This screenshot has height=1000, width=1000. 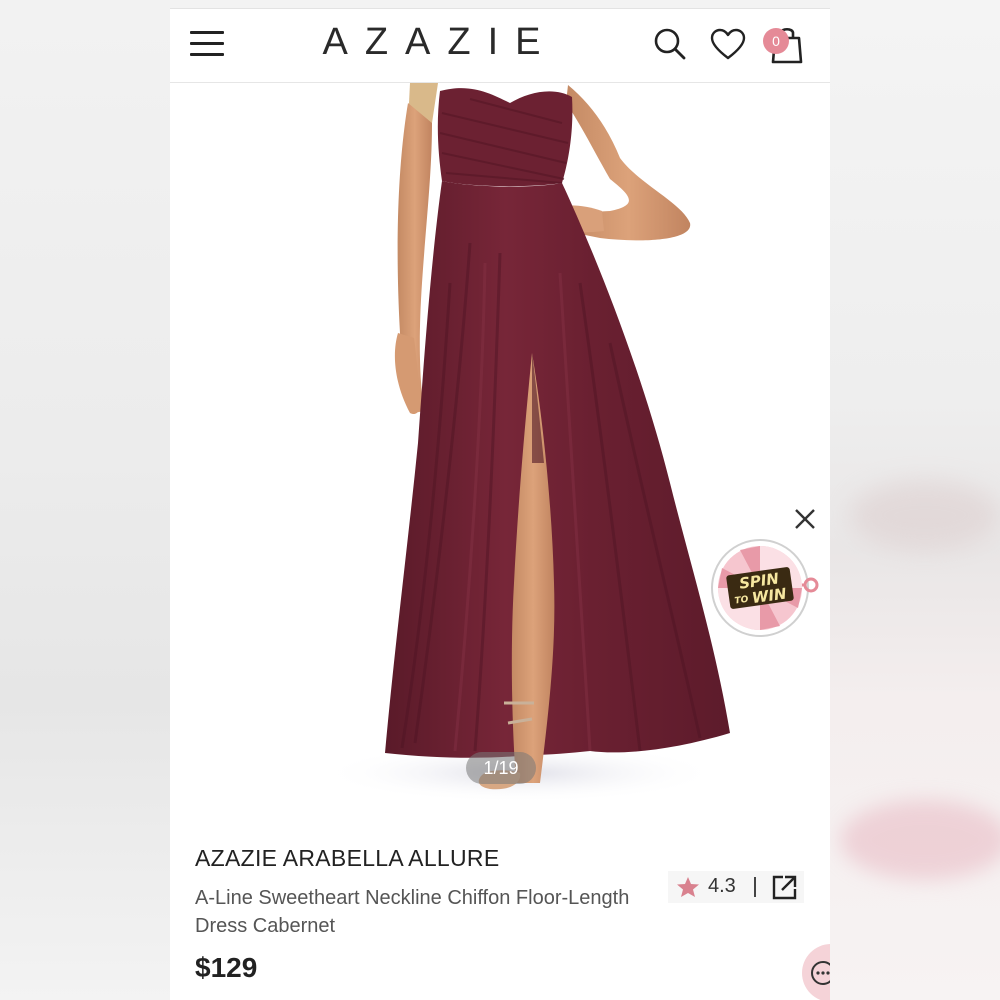 I want to click on close-icon, so click(x=805, y=519).